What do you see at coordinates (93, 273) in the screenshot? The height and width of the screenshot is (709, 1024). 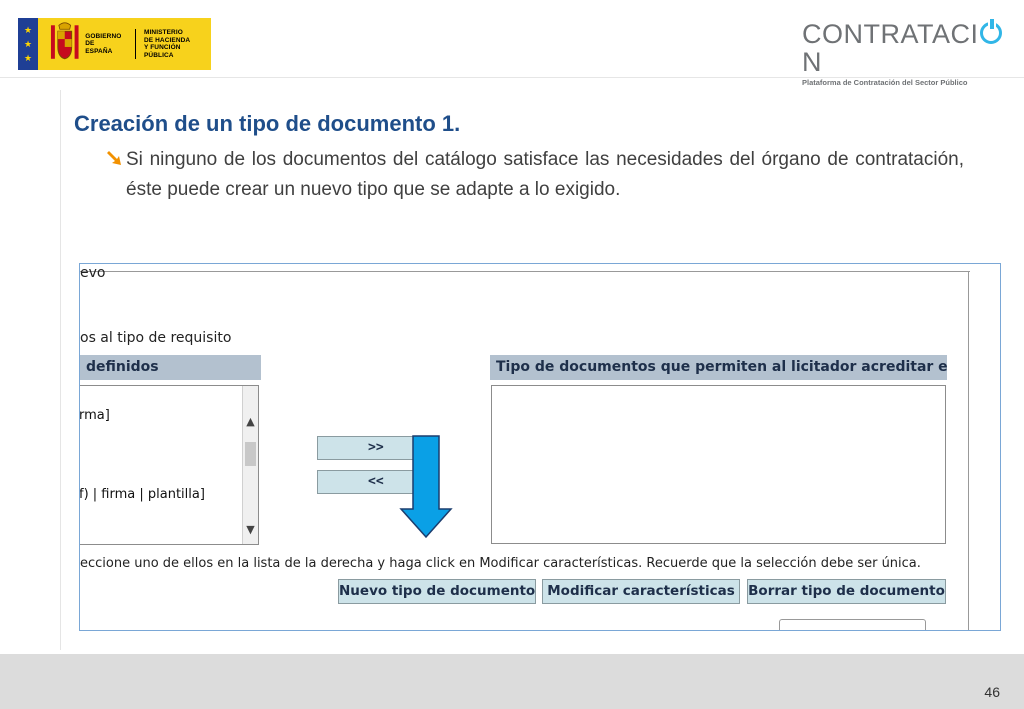 I see `panel-title-fragment: evo` at bounding box center [93, 273].